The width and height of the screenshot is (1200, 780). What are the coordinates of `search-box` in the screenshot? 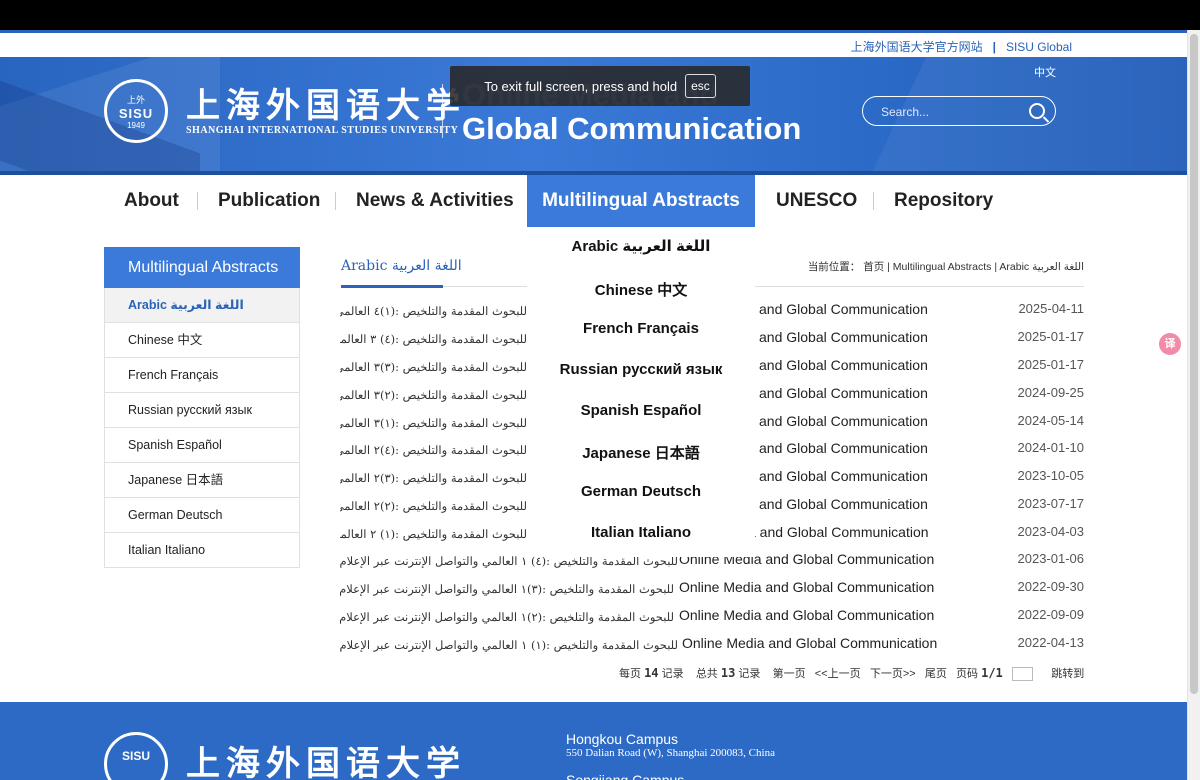 It's located at (959, 111).